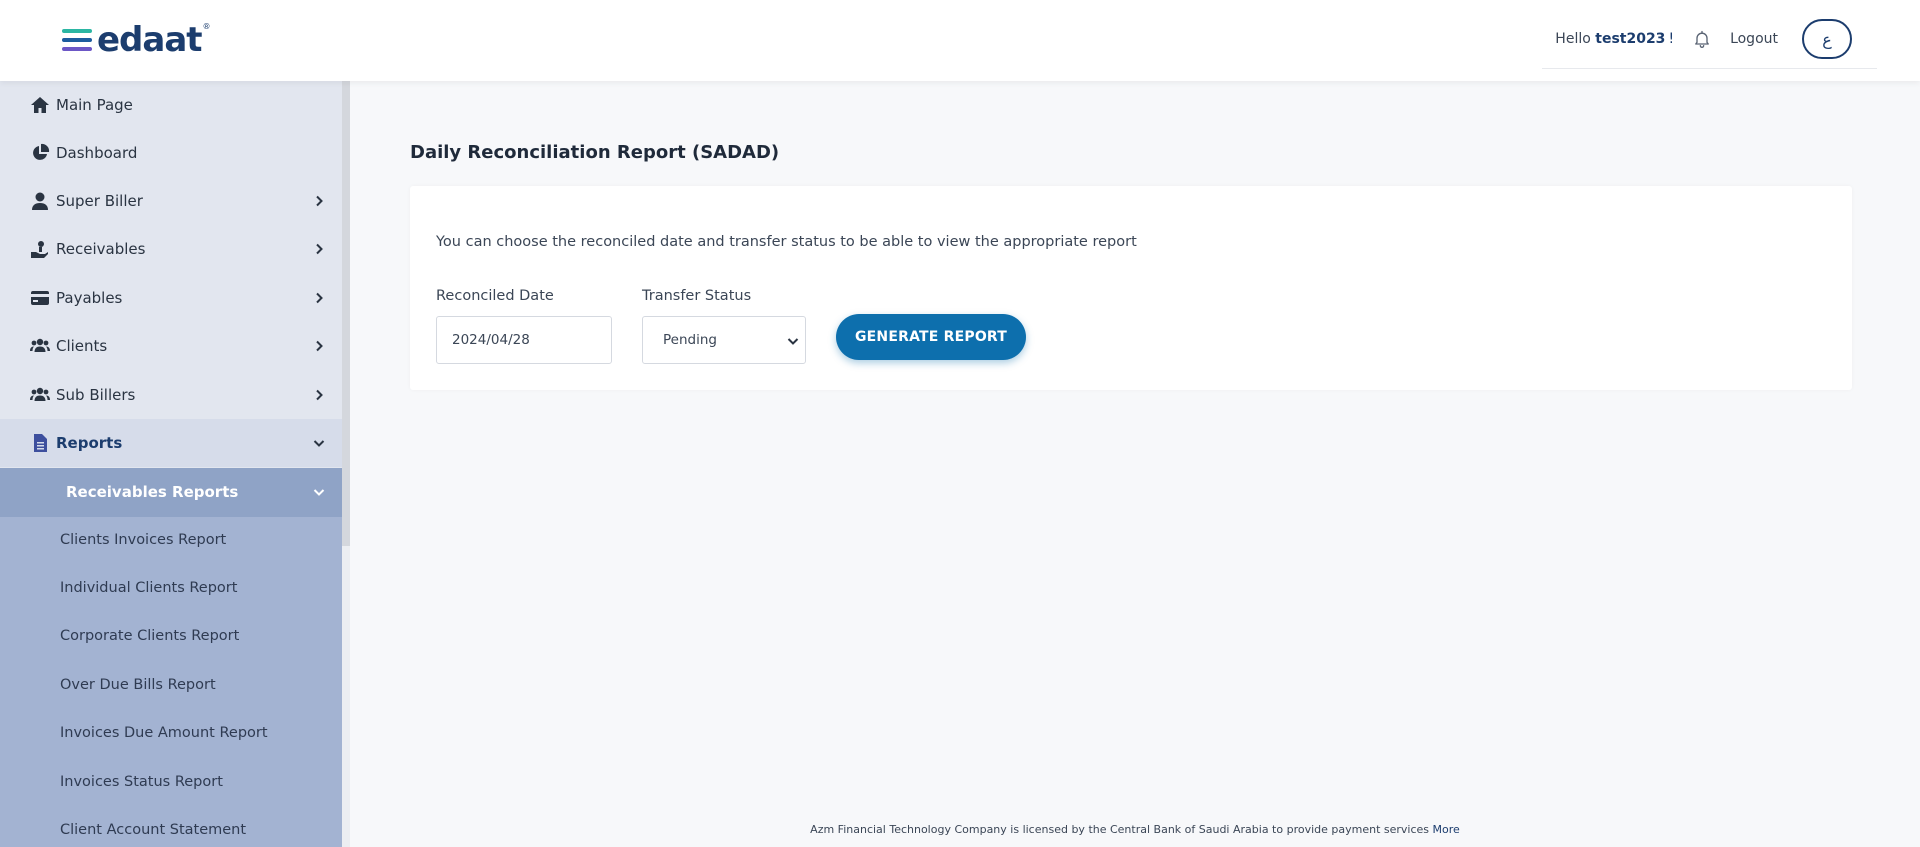 The image size is (1920, 847). I want to click on hand-coin-icon, so click(39, 249).